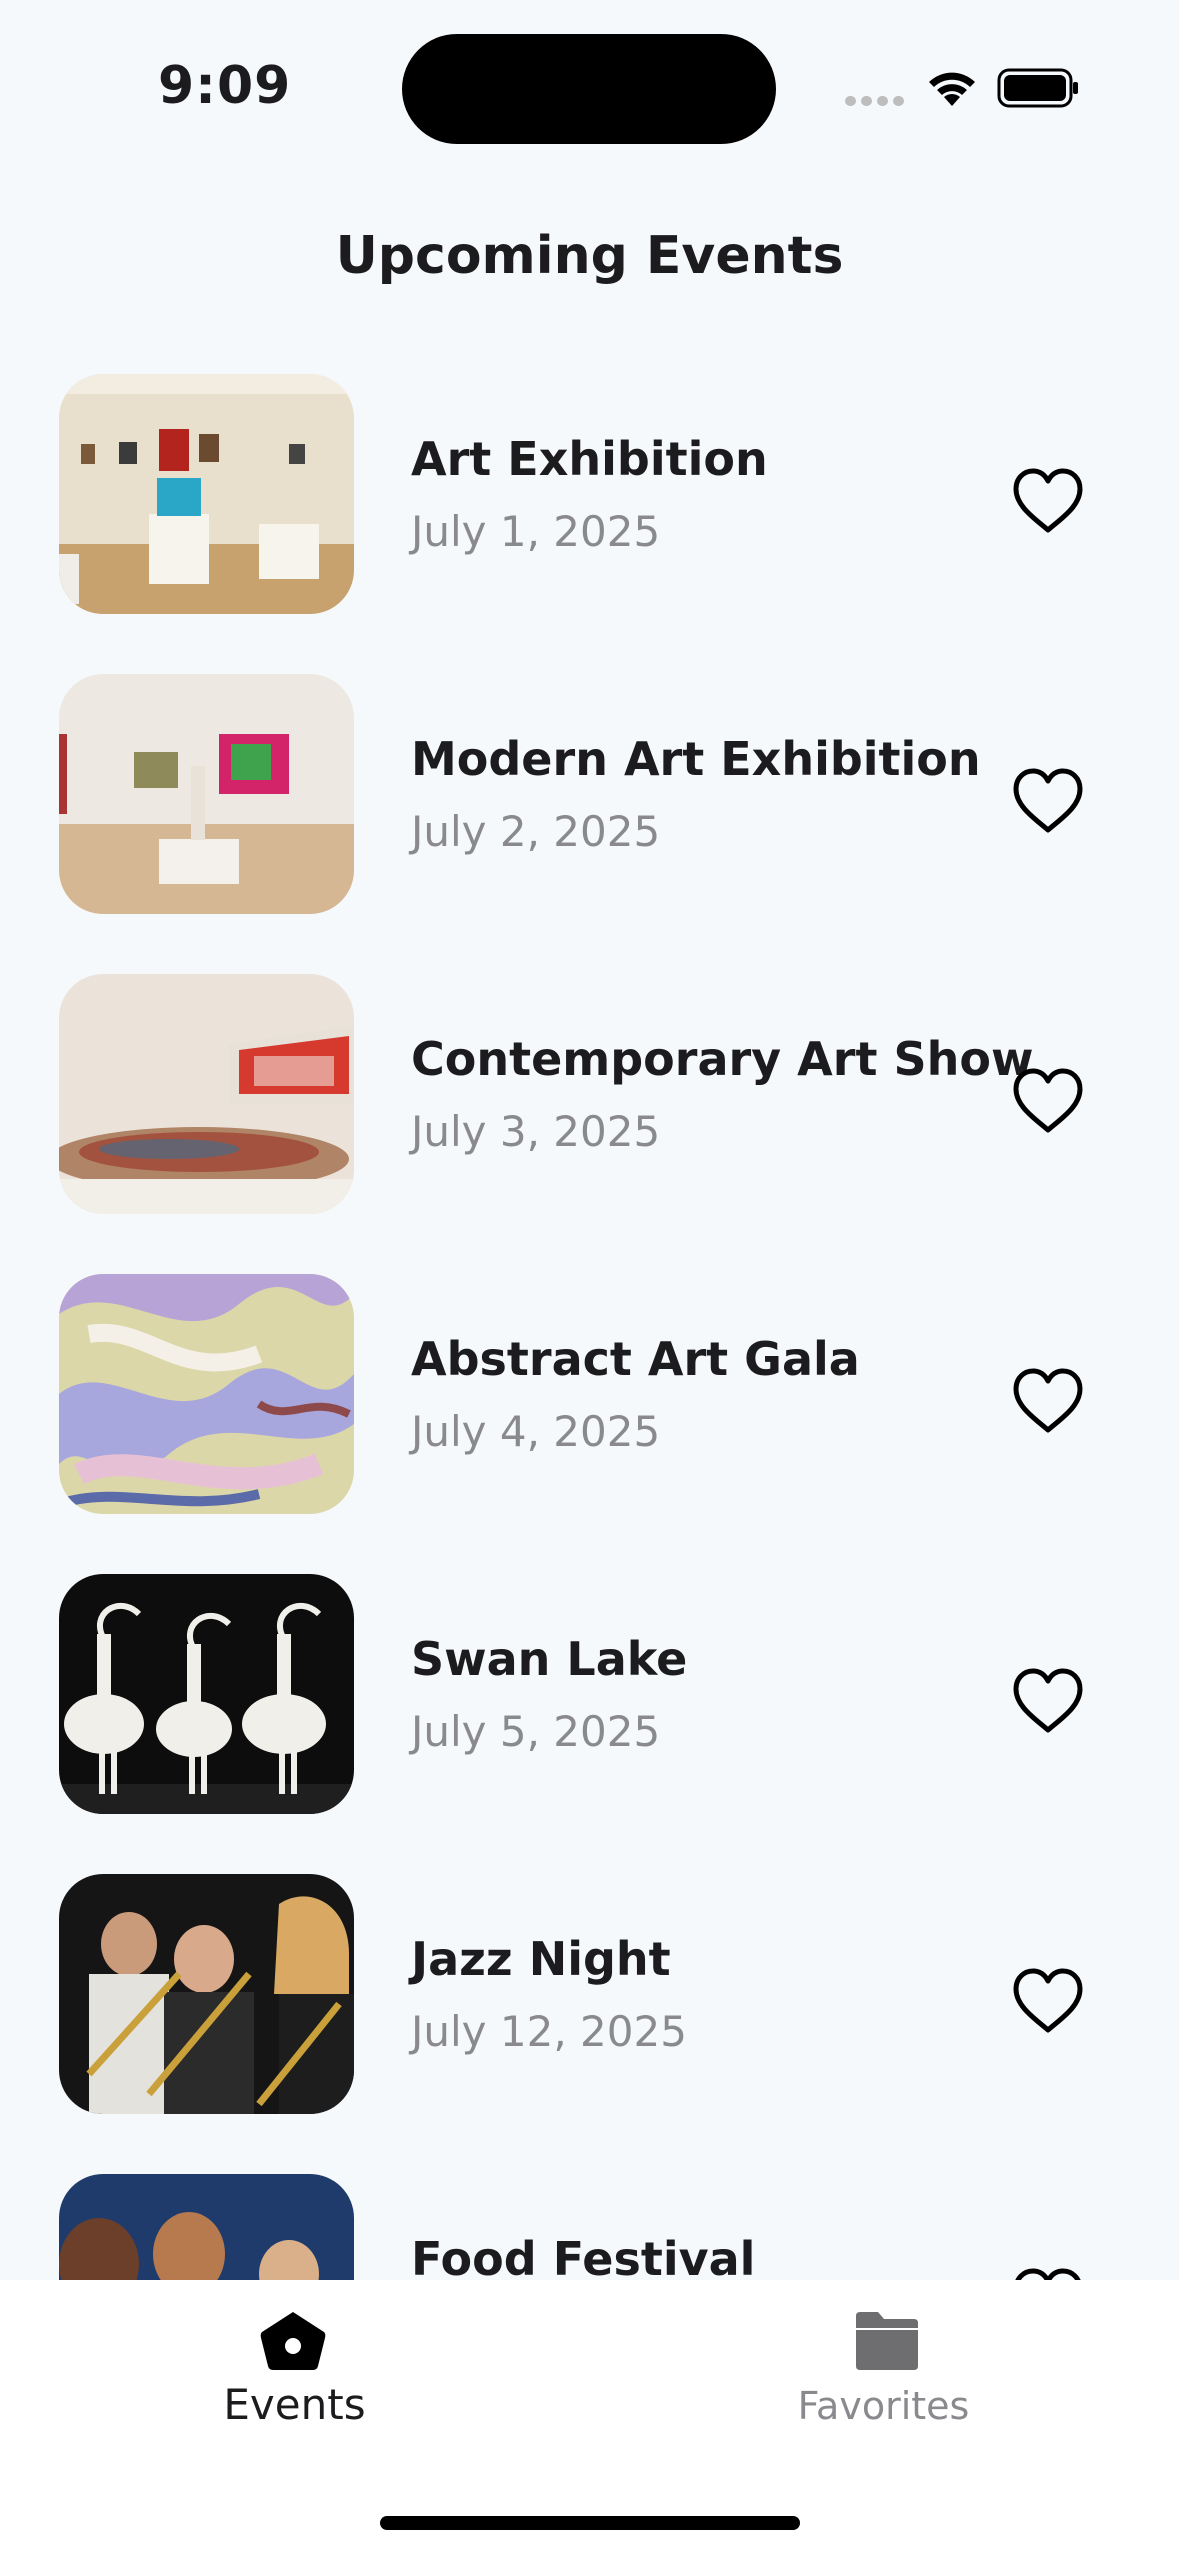 Image resolution: width=1179 pixels, height=2556 pixels. What do you see at coordinates (589, 1394) in the screenshot?
I see `event-item-abstract-art-gala: Abstract Art Gala July 4, 2025` at bounding box center [589, 1394].